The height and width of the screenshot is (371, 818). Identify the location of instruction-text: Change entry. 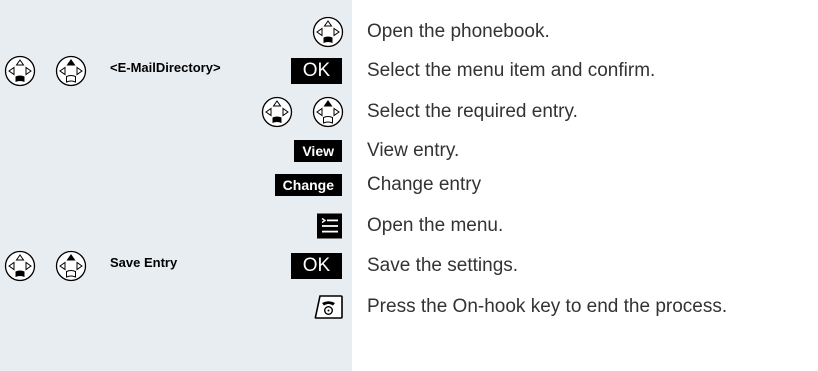
(424, 184).